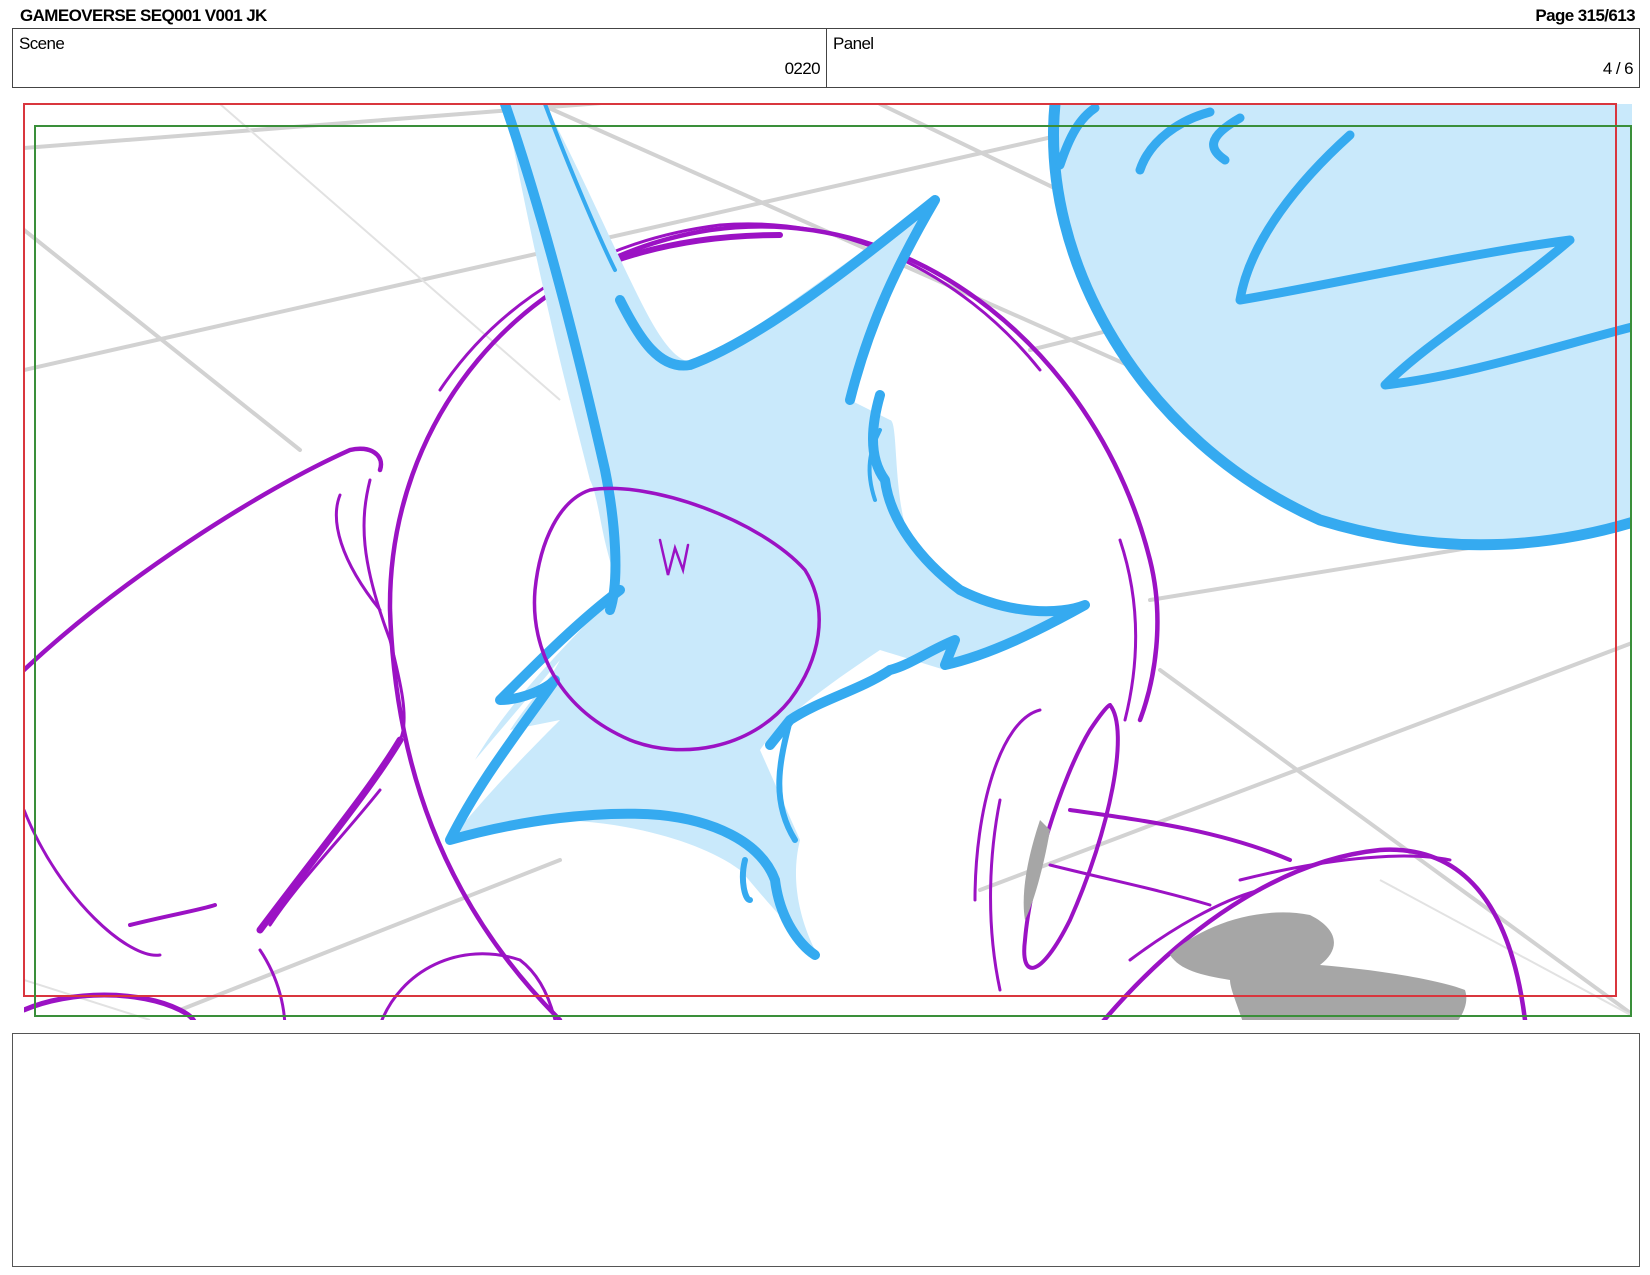 The width and height of the screenshot is (1650, 1275). What do you see at coordinates (1036, 870) in the screenshot?
I see `ear-shadow` at bounding box center [1036, 870].